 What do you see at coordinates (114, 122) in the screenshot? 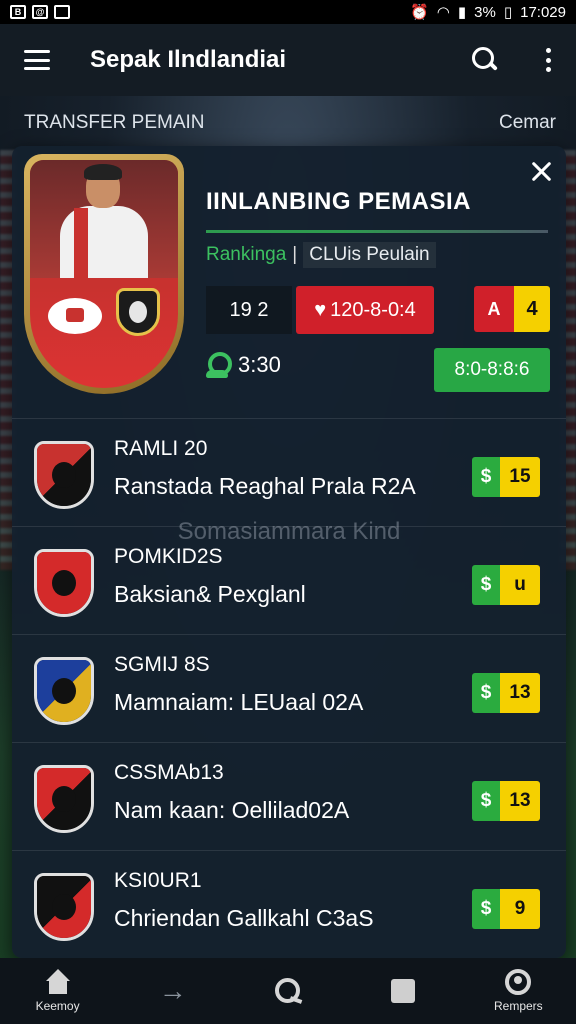
I see `section-title: TRANSFER PEMAIN` at bounding box center [114, 122].